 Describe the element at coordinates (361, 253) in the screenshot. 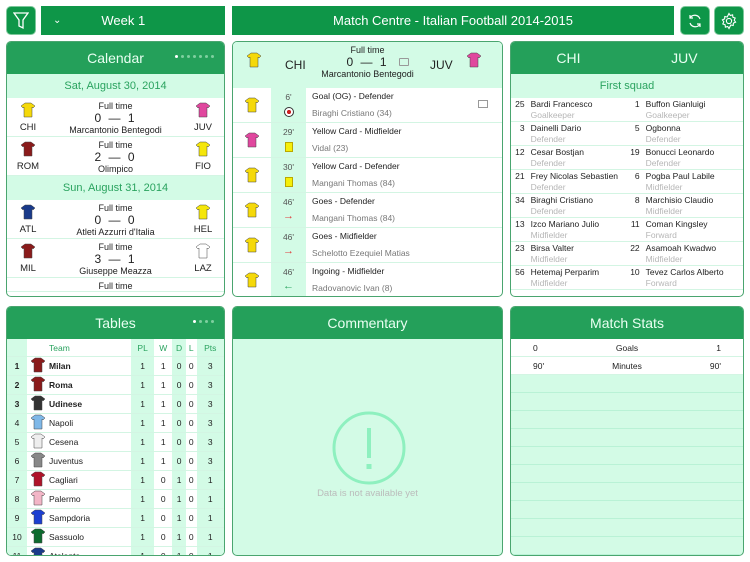

I see `event-player: Schelotto Ezequiel Matias` at that location.